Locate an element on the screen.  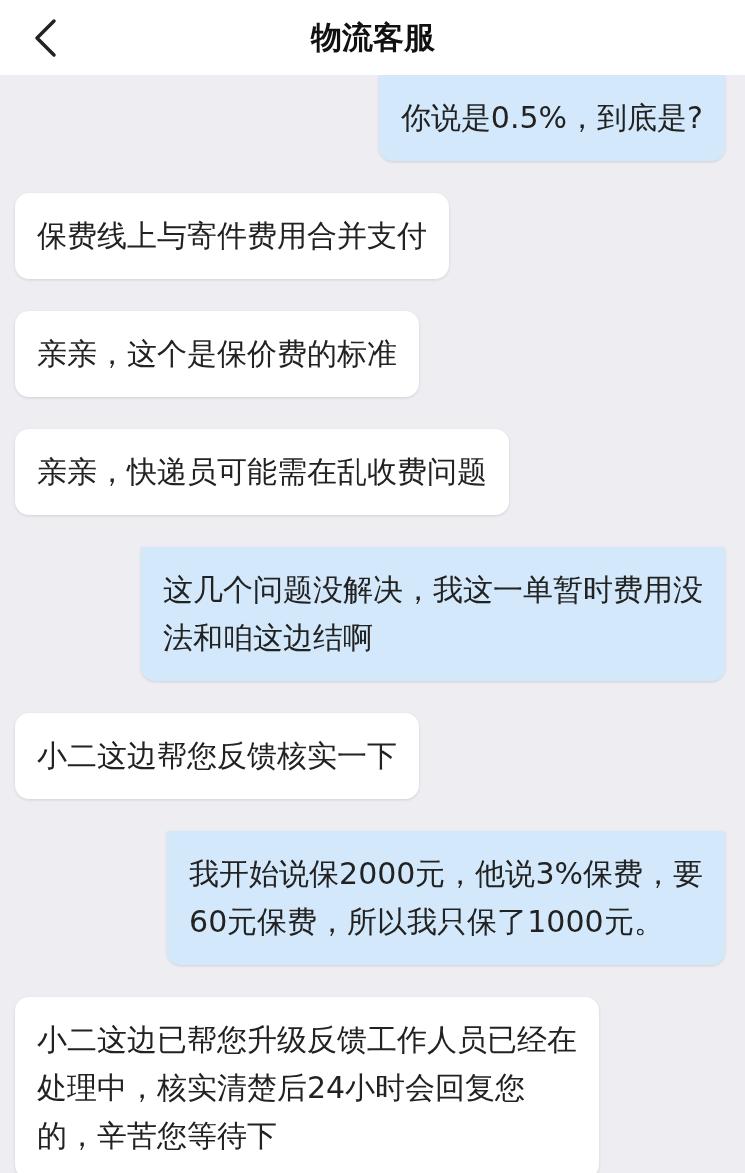
sent-message-bubble: 我开始说保2000元，他说3%保费，要 60元保费，所以我只保了1000元。 is located at coordinates (446, 898).